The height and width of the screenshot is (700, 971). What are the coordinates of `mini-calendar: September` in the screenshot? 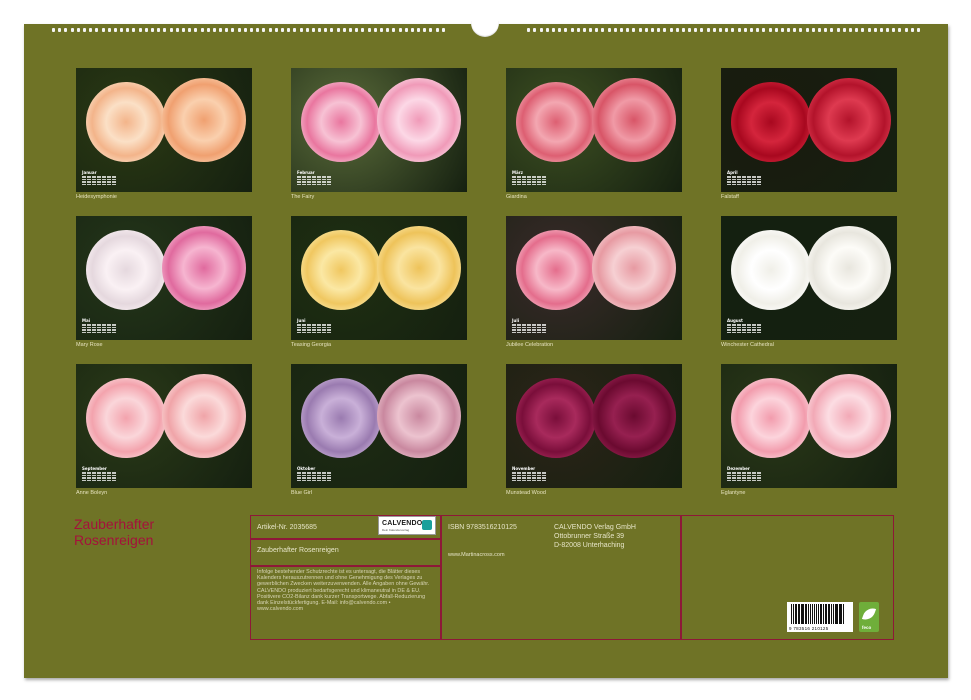 It's located at (99, 475).